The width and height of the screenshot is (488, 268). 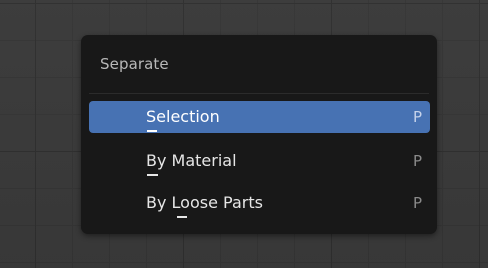 I want to click on menu-item-label: By Material, so click(x=191, y=160).